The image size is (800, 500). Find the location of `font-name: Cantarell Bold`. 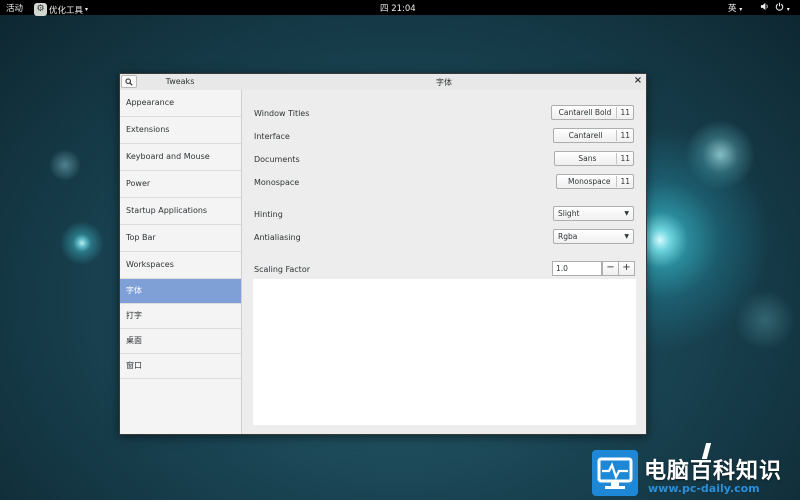

font-name: Cantarell Bold is located at coordinates (585, 112).